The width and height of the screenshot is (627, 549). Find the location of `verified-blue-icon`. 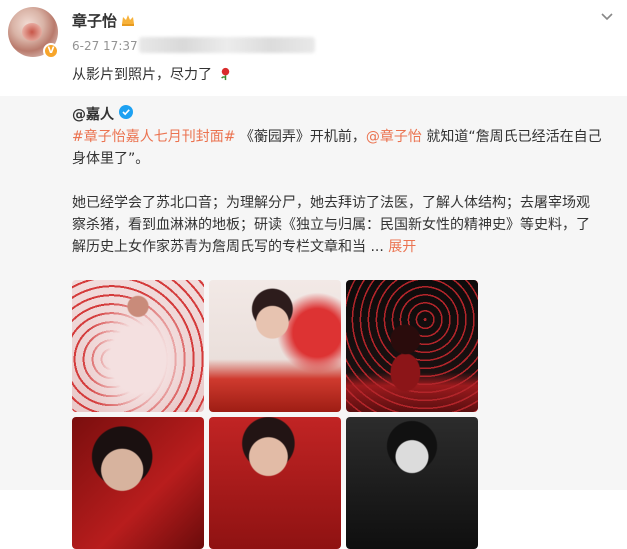

verified-blue-icon is located at coordinates (126, 112).